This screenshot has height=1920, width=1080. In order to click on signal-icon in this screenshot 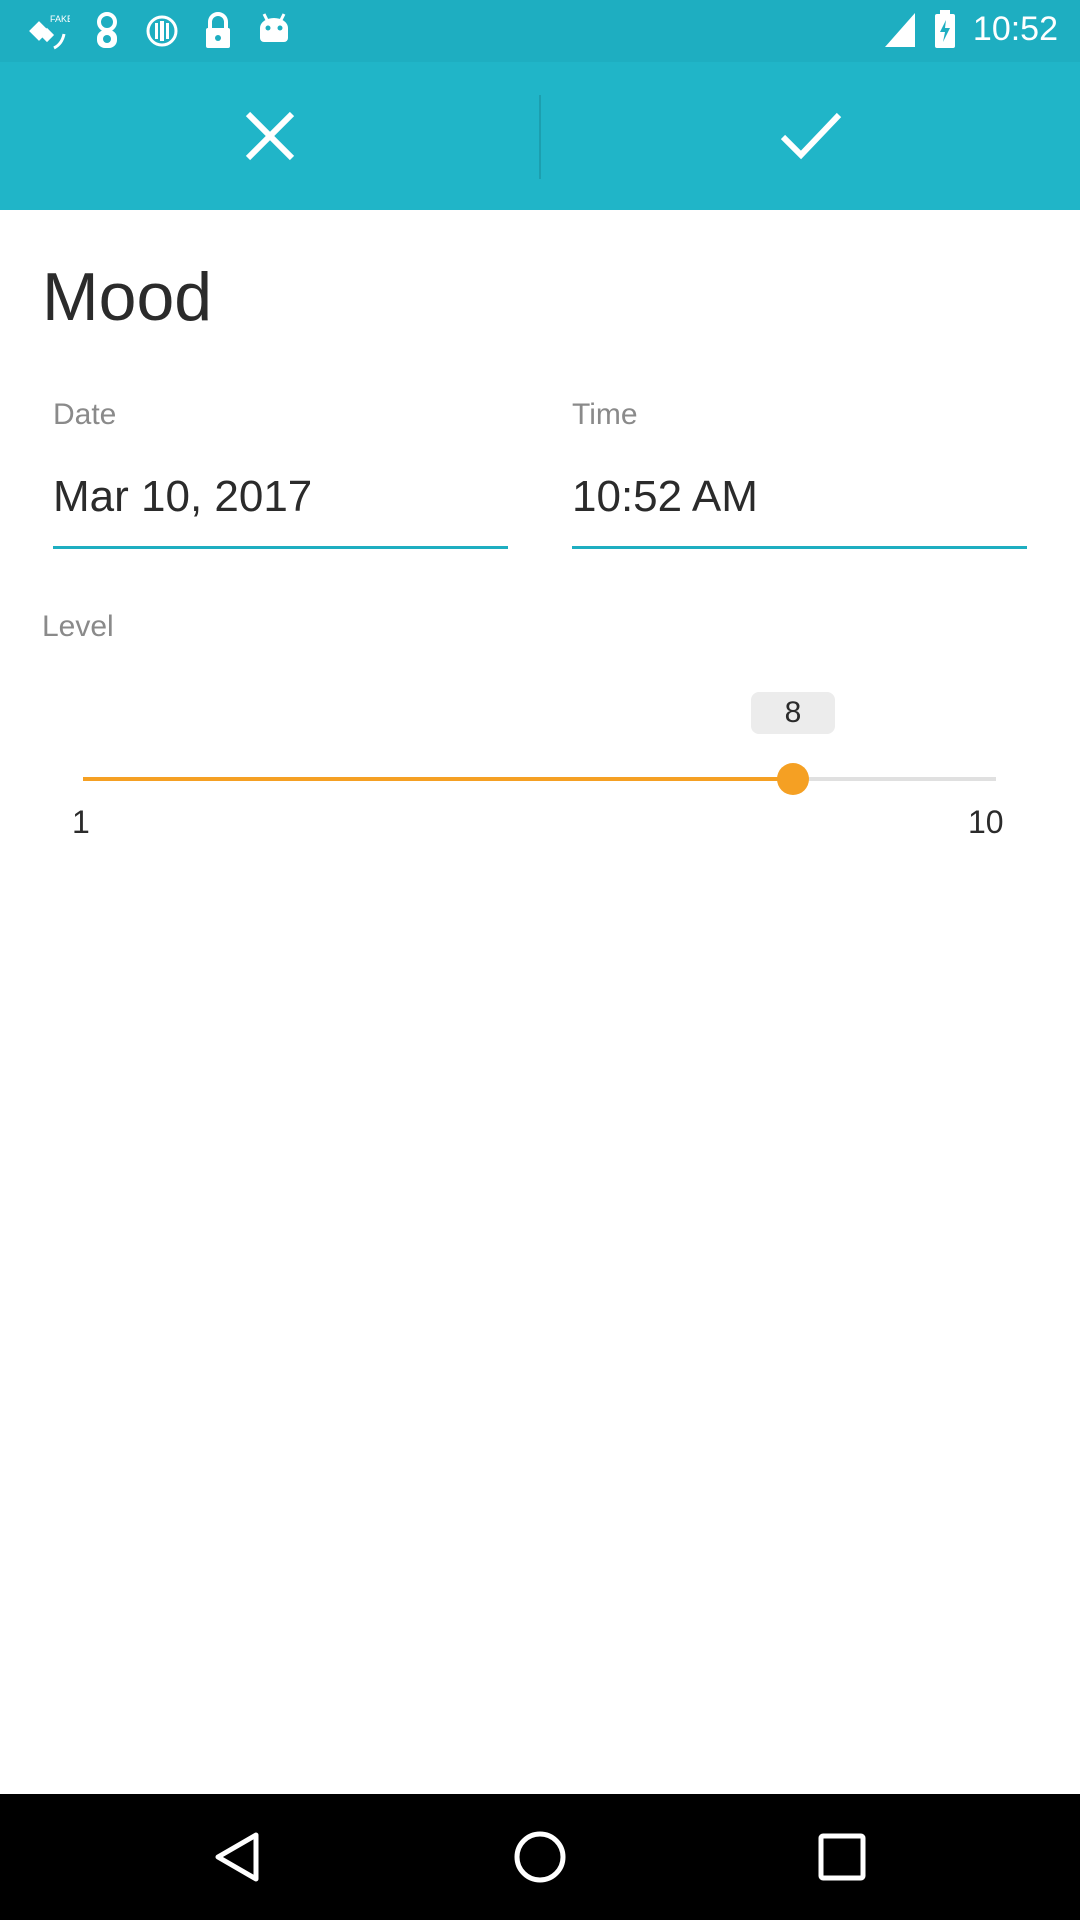, I will do `click(899, 30)`.